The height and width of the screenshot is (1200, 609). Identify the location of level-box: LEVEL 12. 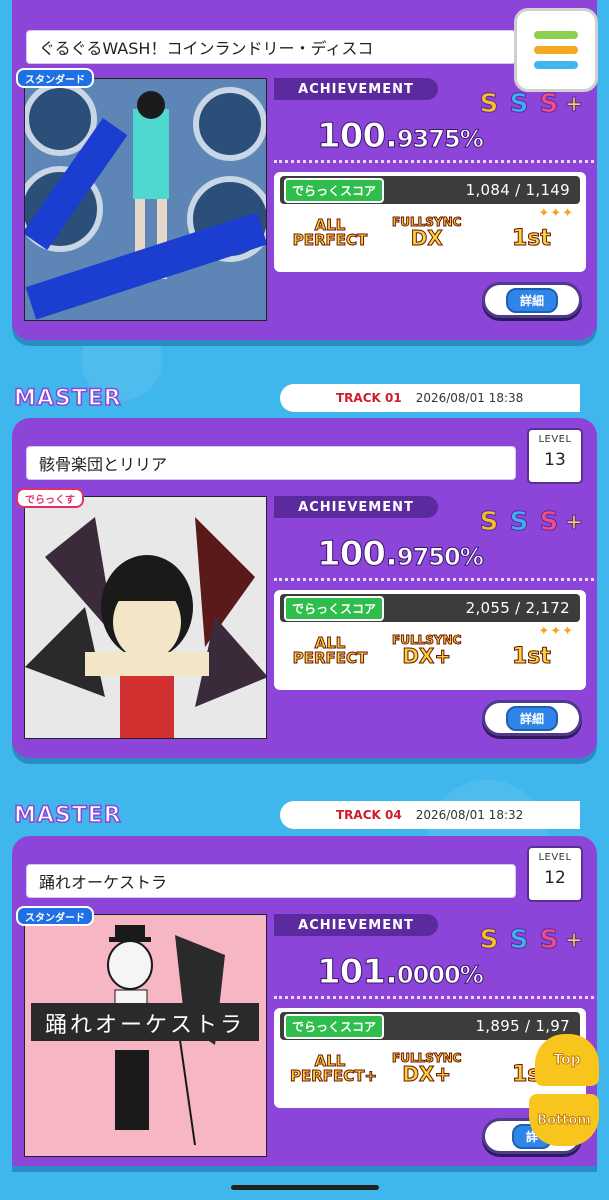
(555, 874).